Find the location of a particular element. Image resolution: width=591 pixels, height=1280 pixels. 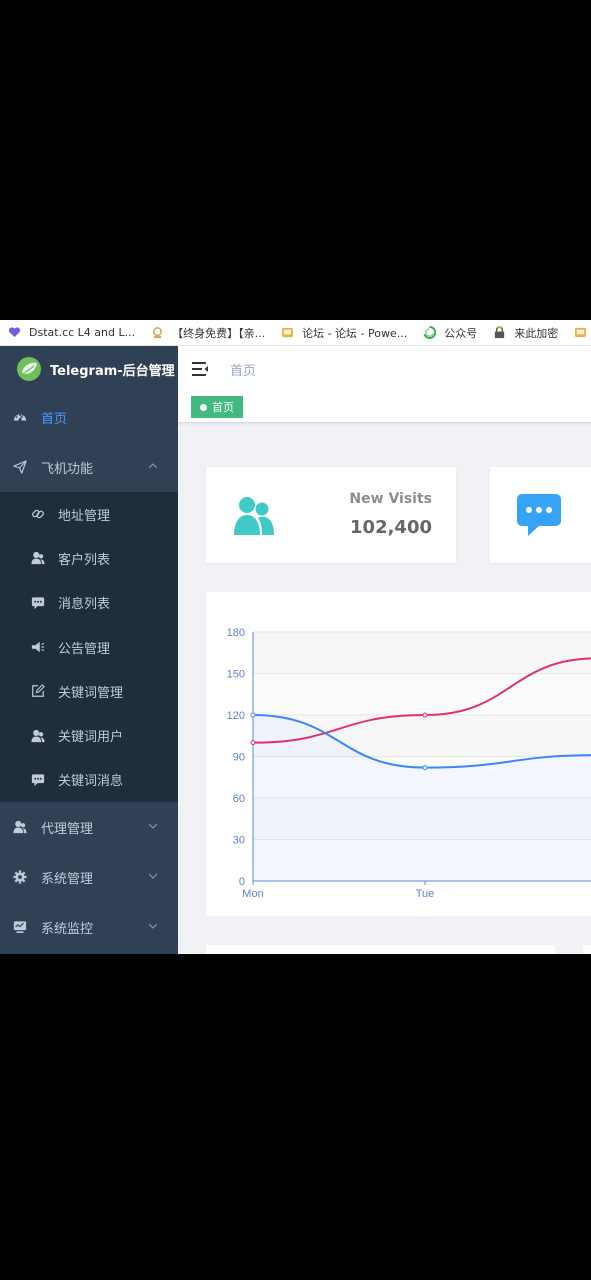

navbar: 首页 is located at coordinates (384, 369).